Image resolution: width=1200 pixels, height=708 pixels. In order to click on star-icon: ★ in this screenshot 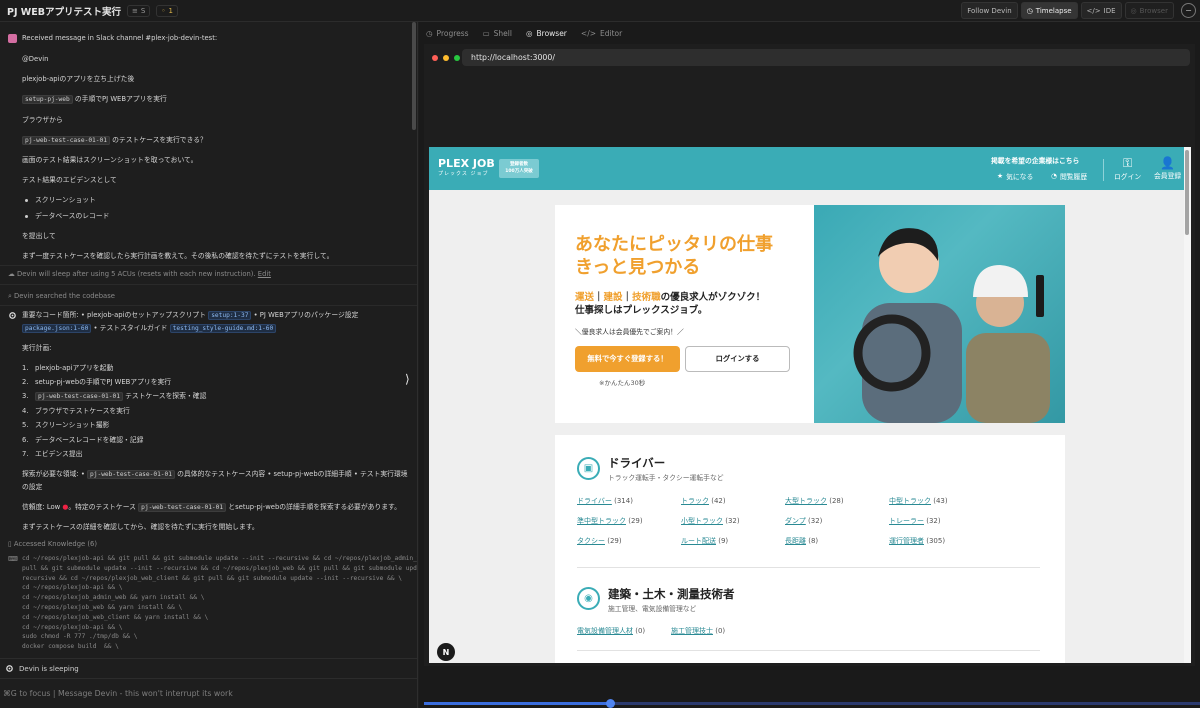, I will do `click(1000, 176)`.